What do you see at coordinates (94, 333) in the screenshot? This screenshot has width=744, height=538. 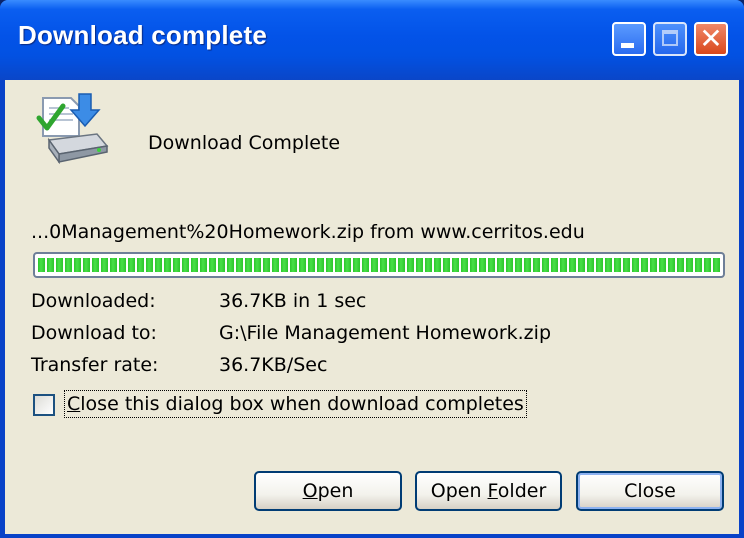 I see `download-to-label: Download to:` at bounding box center [94, 333].